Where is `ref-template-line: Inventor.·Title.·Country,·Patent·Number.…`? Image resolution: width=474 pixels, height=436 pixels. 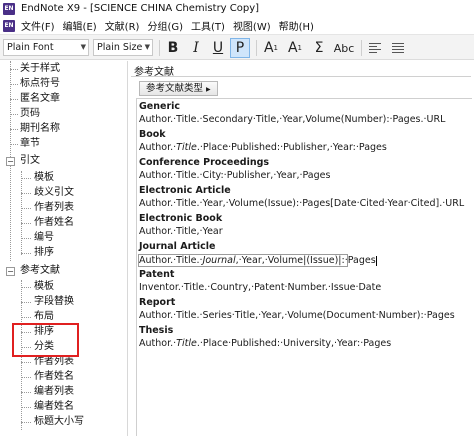
ref-template-line: Inventor.·Title.·Country,·Patent·Number.… is located at coordinates (260, 287).